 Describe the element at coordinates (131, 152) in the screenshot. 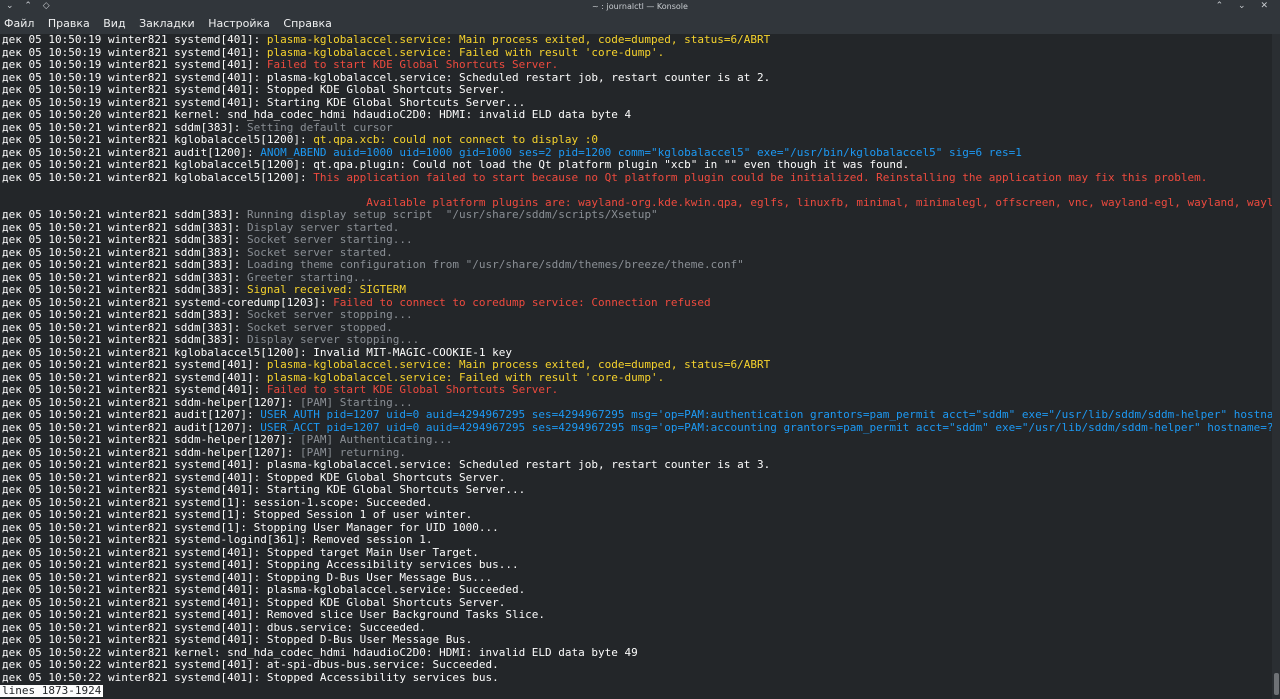

I see `log-prefix: дек 05 10:50:21 winter821 audit[1200]:` at that location.